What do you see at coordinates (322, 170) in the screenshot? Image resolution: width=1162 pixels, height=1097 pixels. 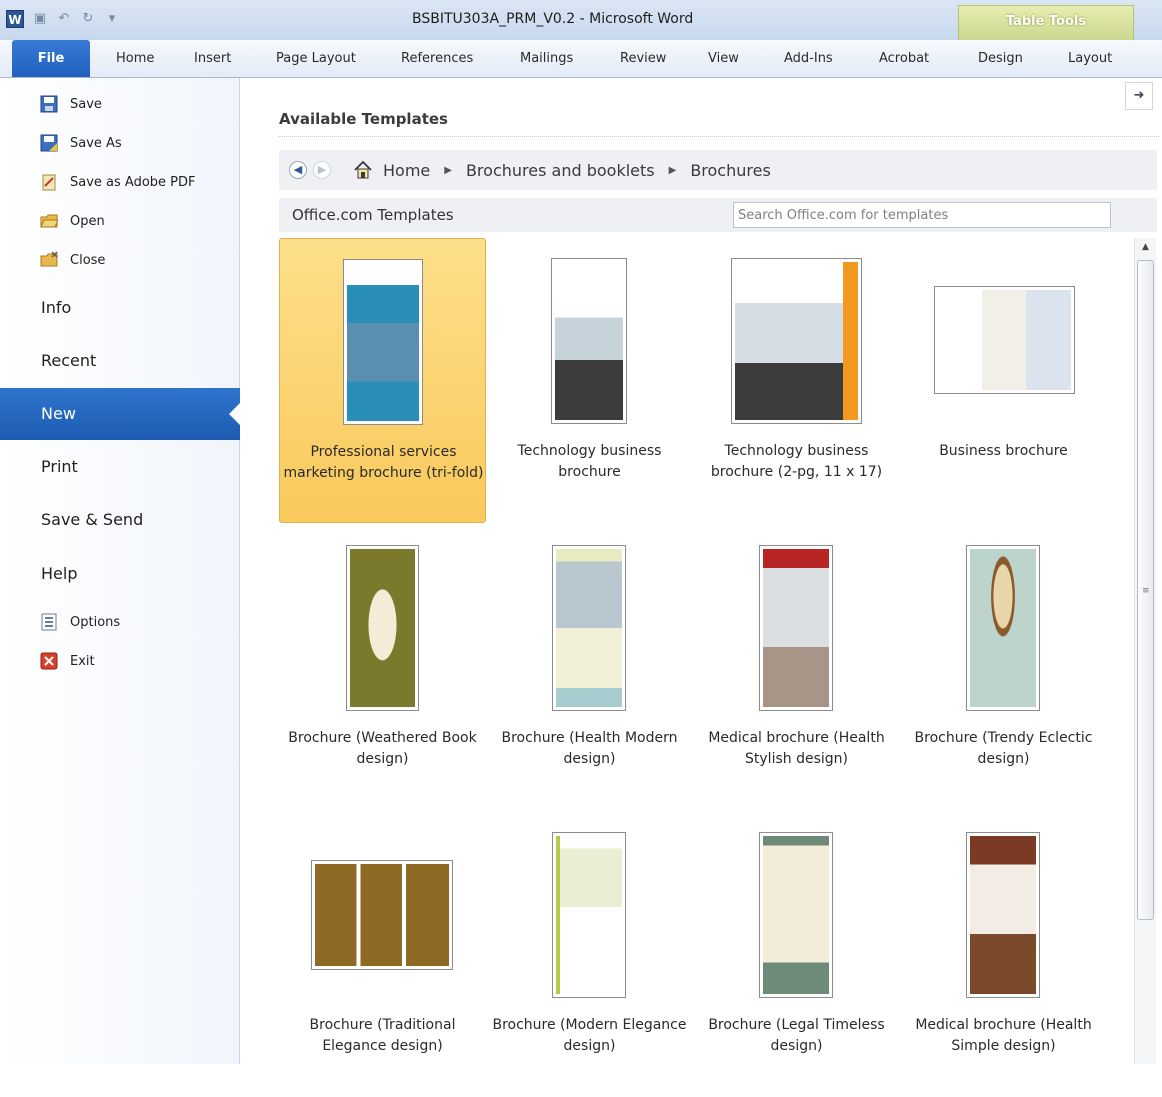 I see `forward-arrow-icon: ▶` at bounding box center [322, 170].